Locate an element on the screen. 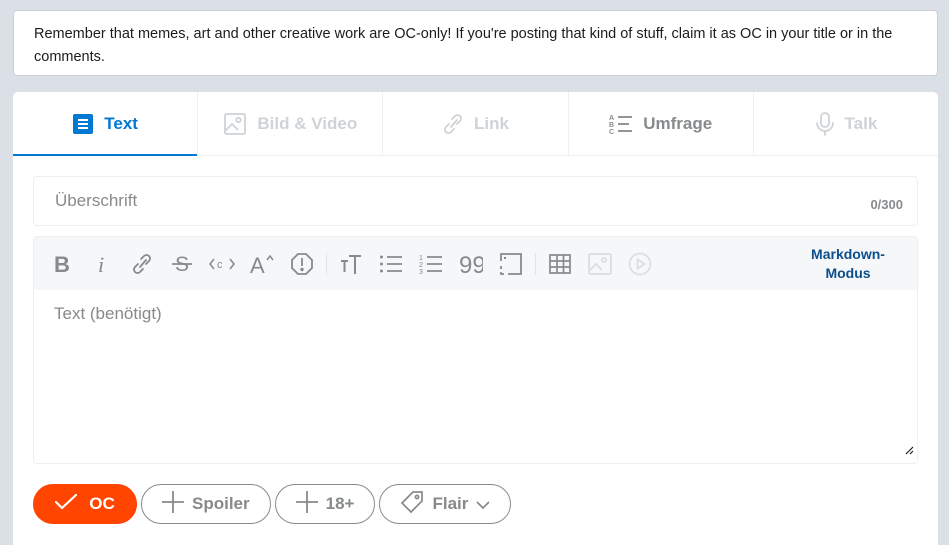 The width and height of the screenshot is (949, 545). italic-button: i is located at coordinates (102, 264).